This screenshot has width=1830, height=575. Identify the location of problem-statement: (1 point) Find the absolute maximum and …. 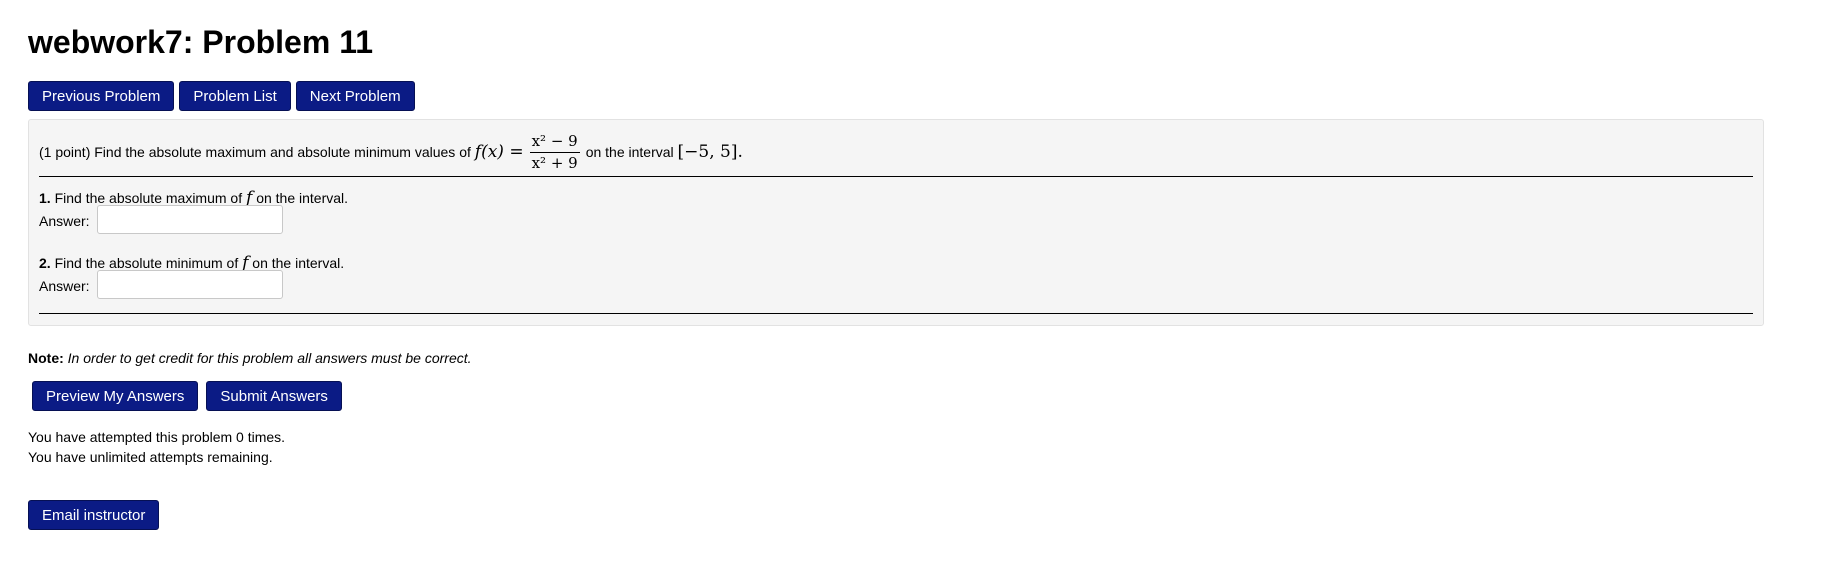
(391, 152).